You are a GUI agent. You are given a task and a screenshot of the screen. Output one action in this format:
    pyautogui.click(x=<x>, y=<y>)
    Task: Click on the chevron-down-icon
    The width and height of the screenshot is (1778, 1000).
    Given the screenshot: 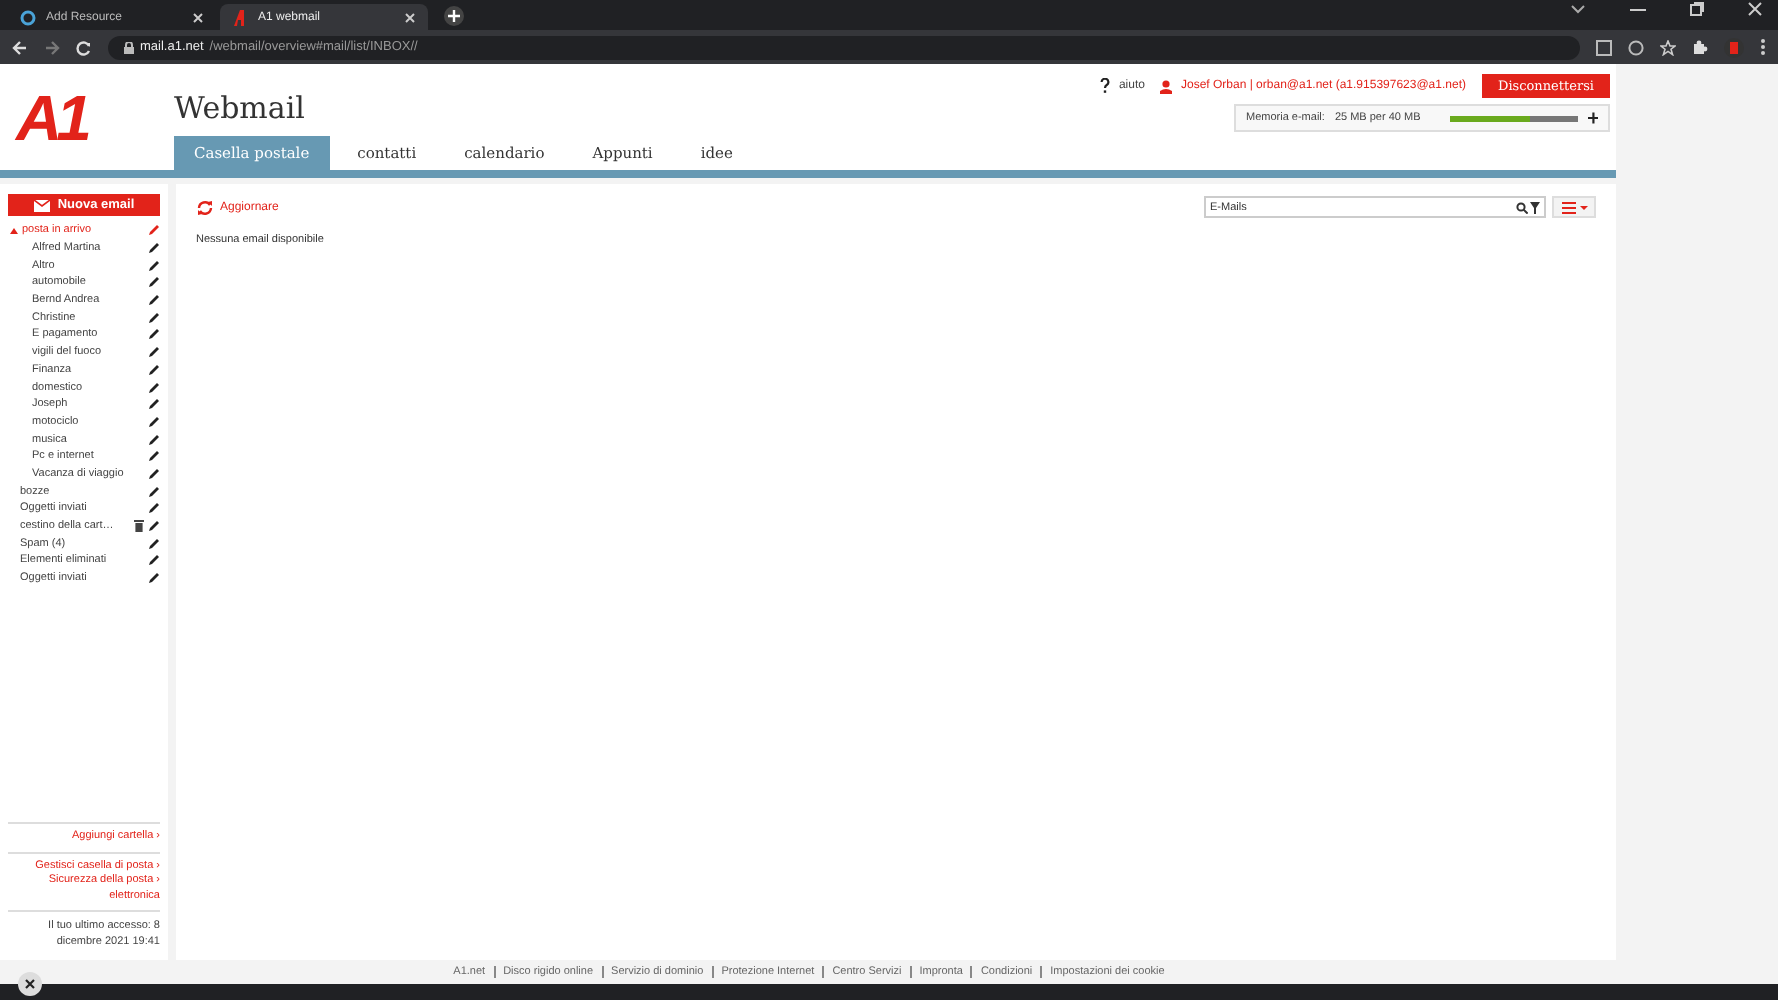 What is the action you would take?
    pyautogui.click(x=1578, y=9)
    